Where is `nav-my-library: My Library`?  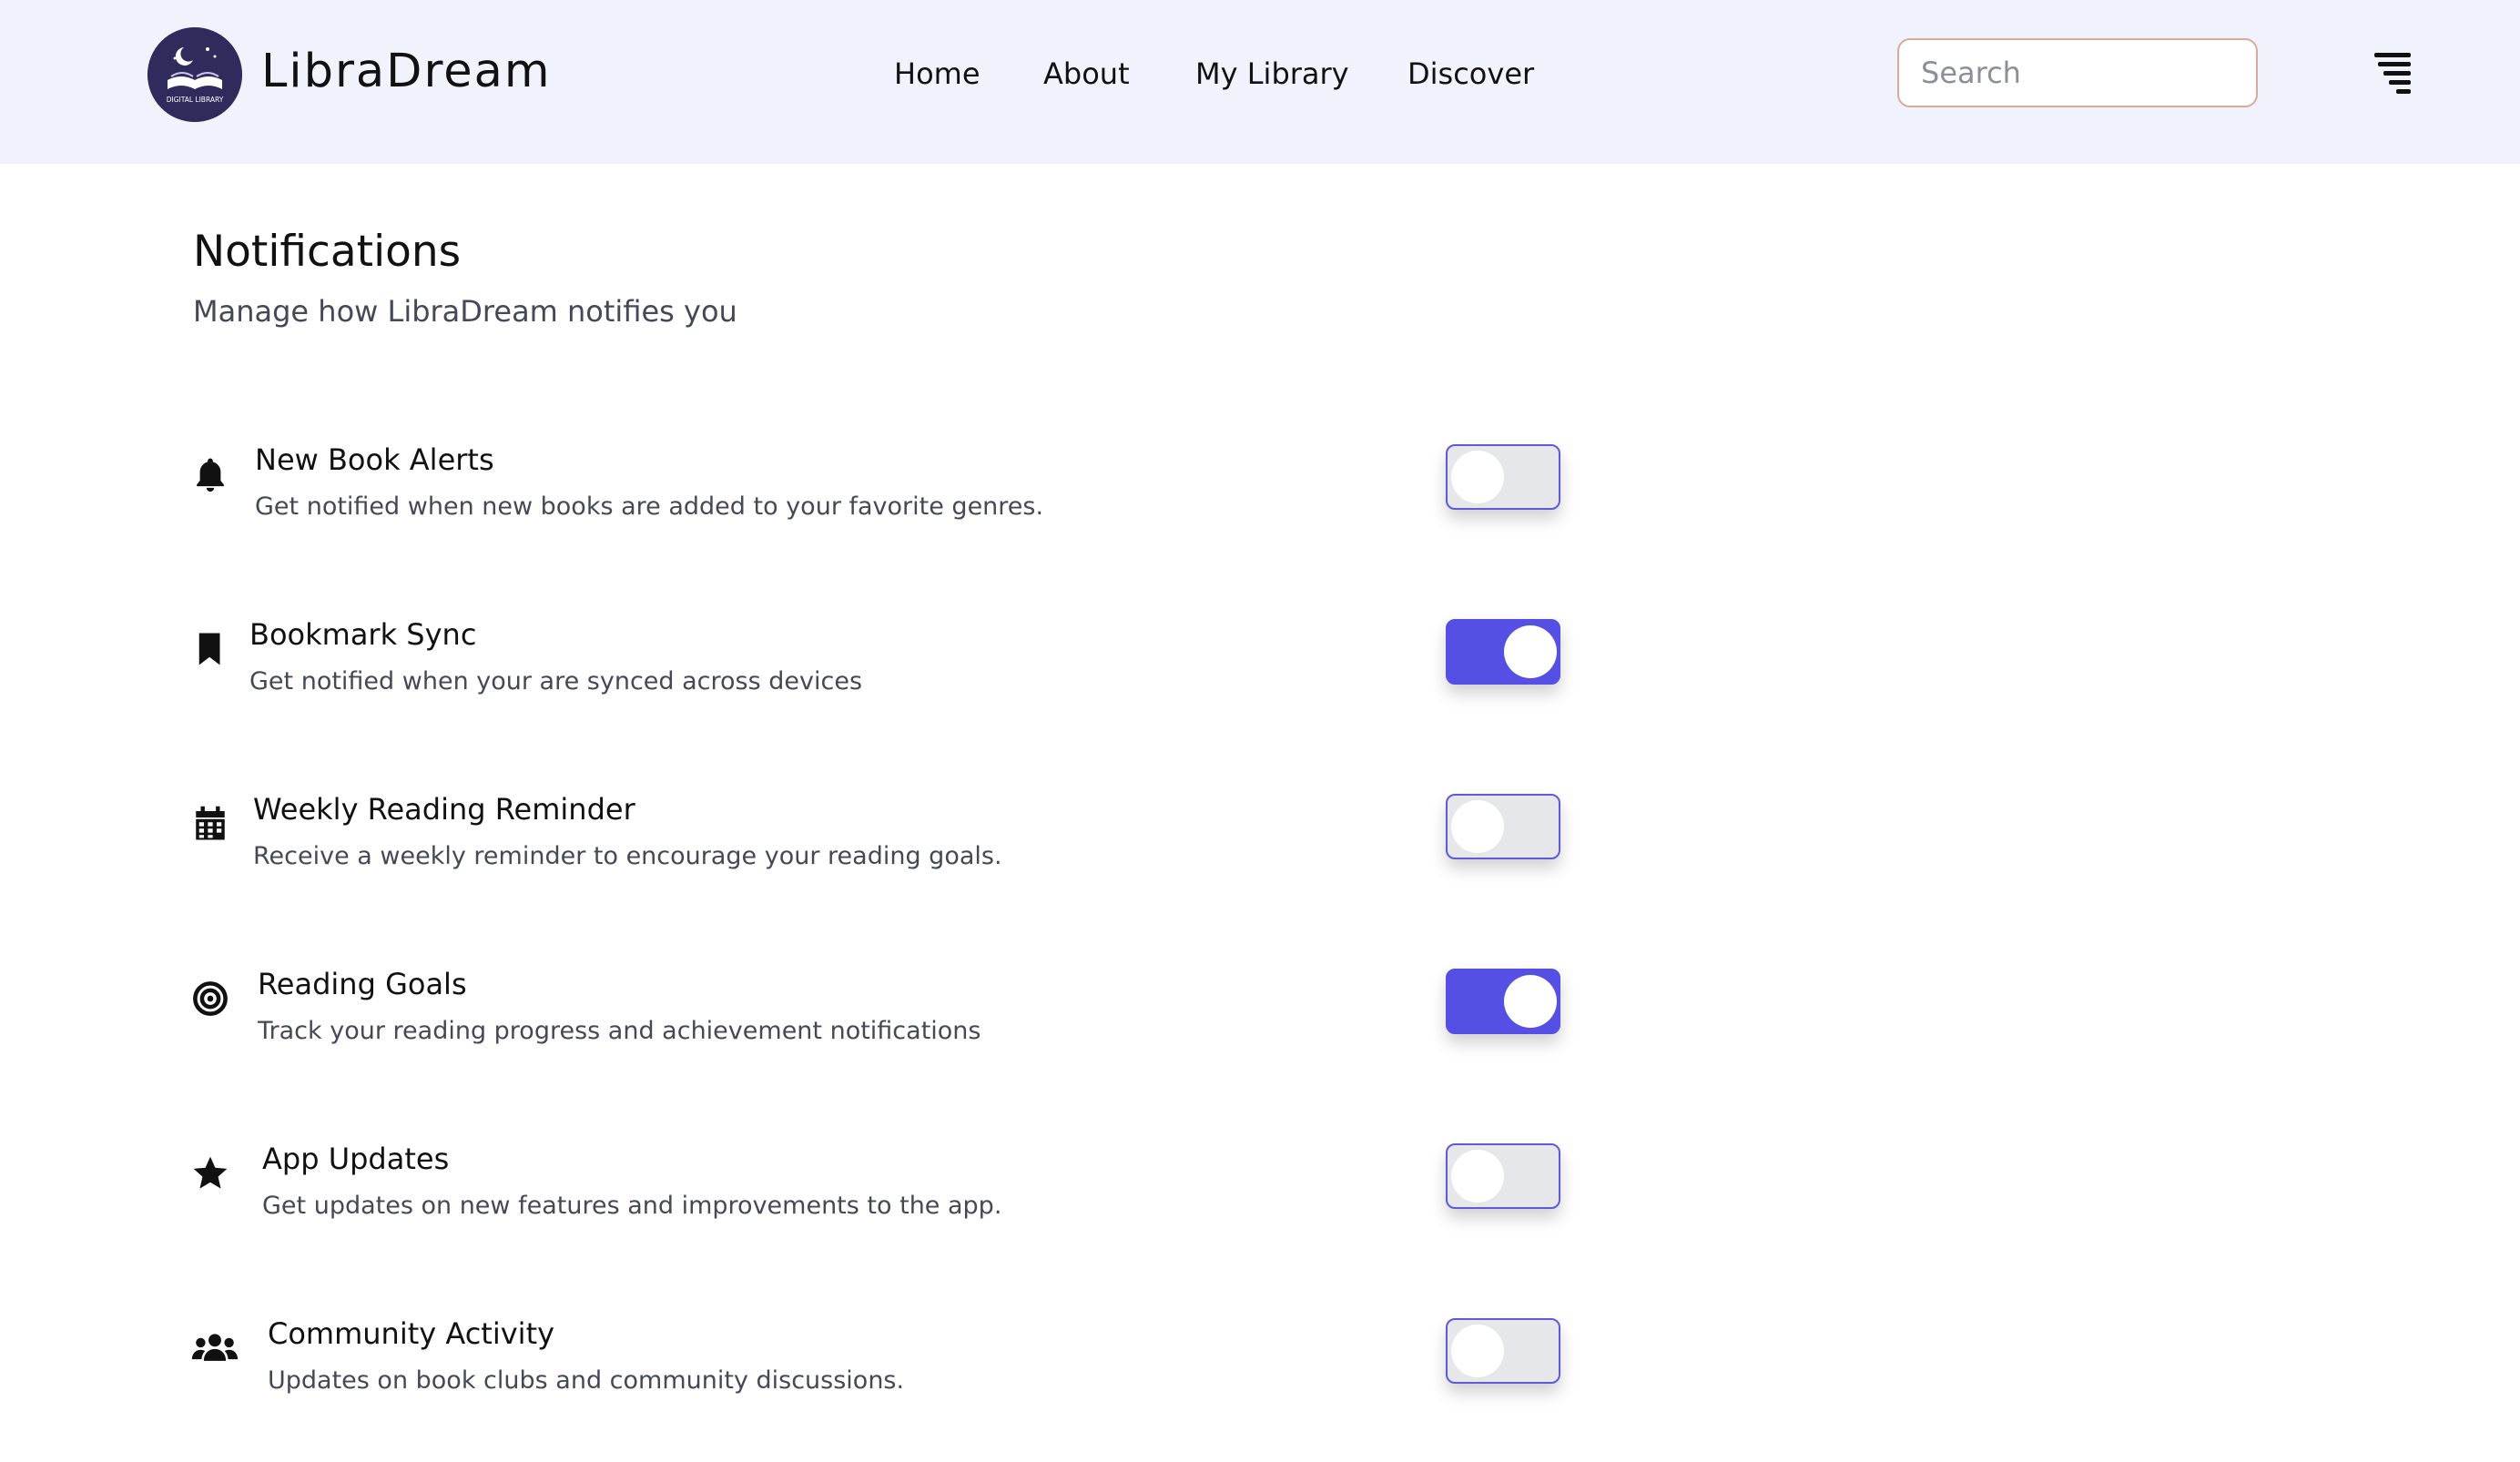
nav-my-library: My Library is located at coordinates (1272, 74).